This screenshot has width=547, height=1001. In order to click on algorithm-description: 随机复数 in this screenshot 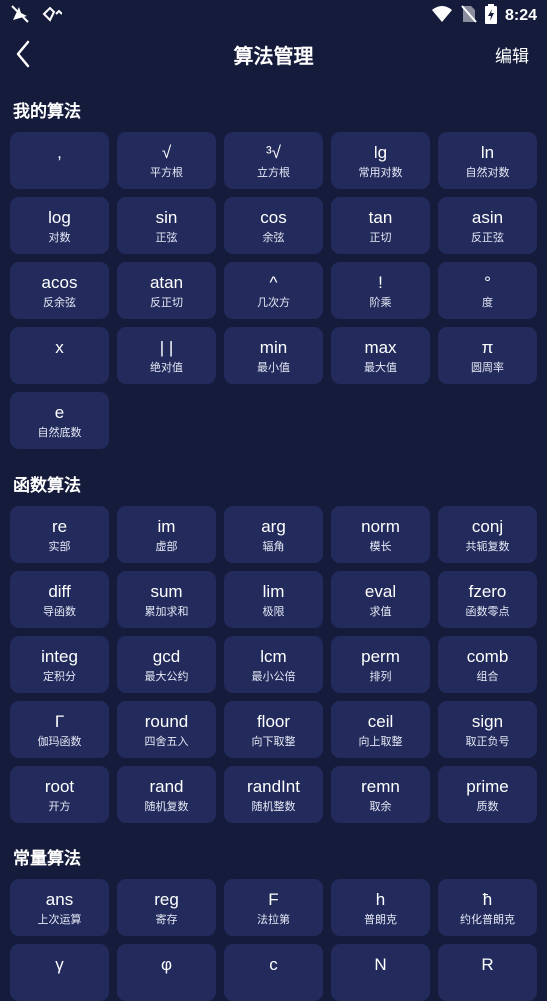, I will do `click(166, 806)`.